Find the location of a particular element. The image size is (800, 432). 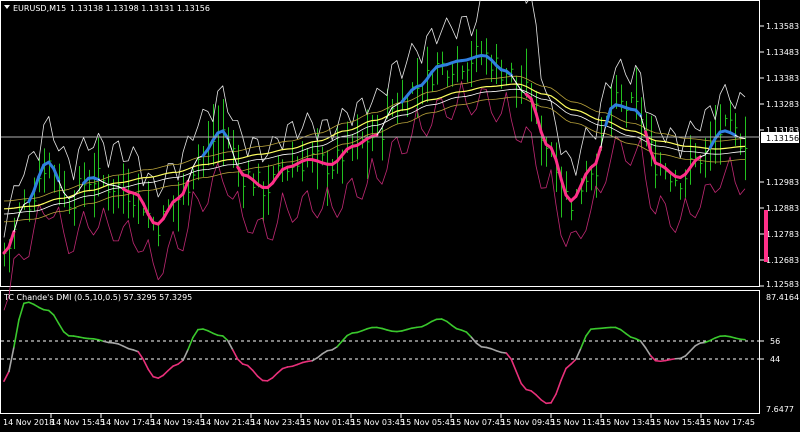

price-tick: 1.12983 is located at coordinates (782, 182).